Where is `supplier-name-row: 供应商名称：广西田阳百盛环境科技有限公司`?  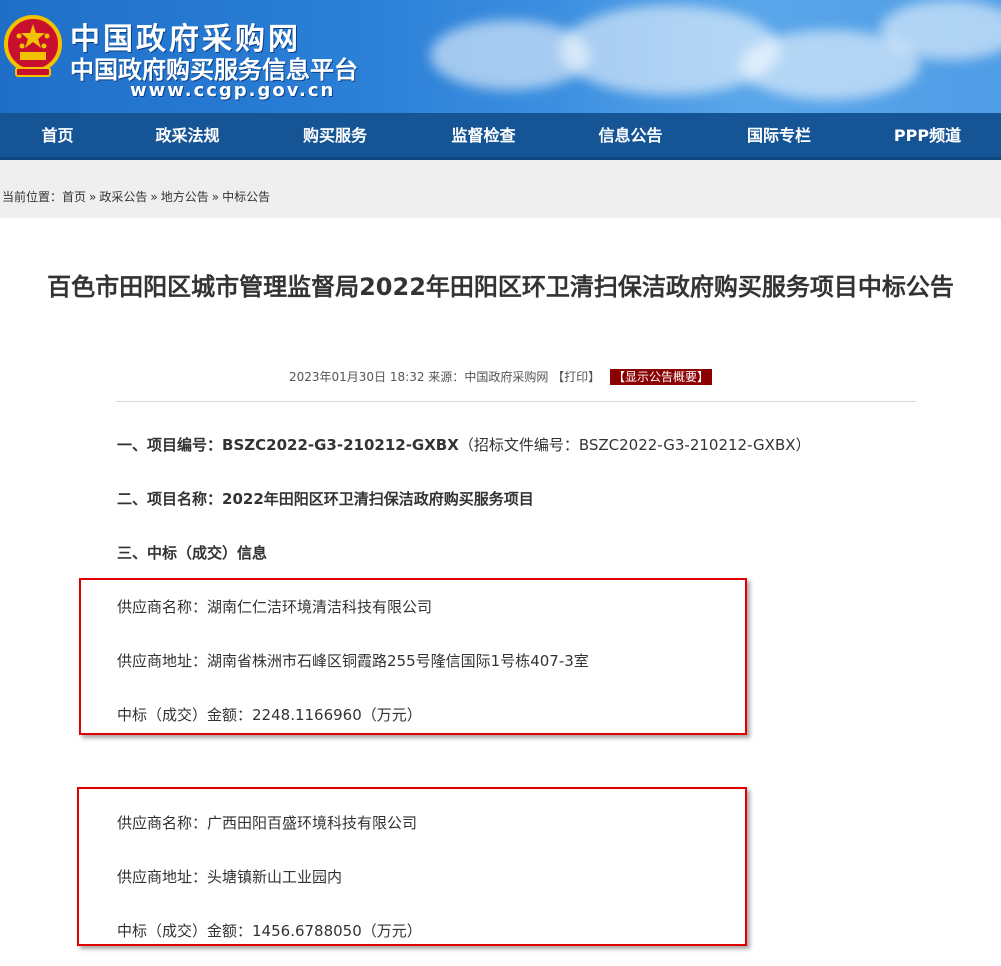
supplier-name-row: 供应商名称：广西田阳百盛环境科技有限公司 is located at coordinates (267, 823).